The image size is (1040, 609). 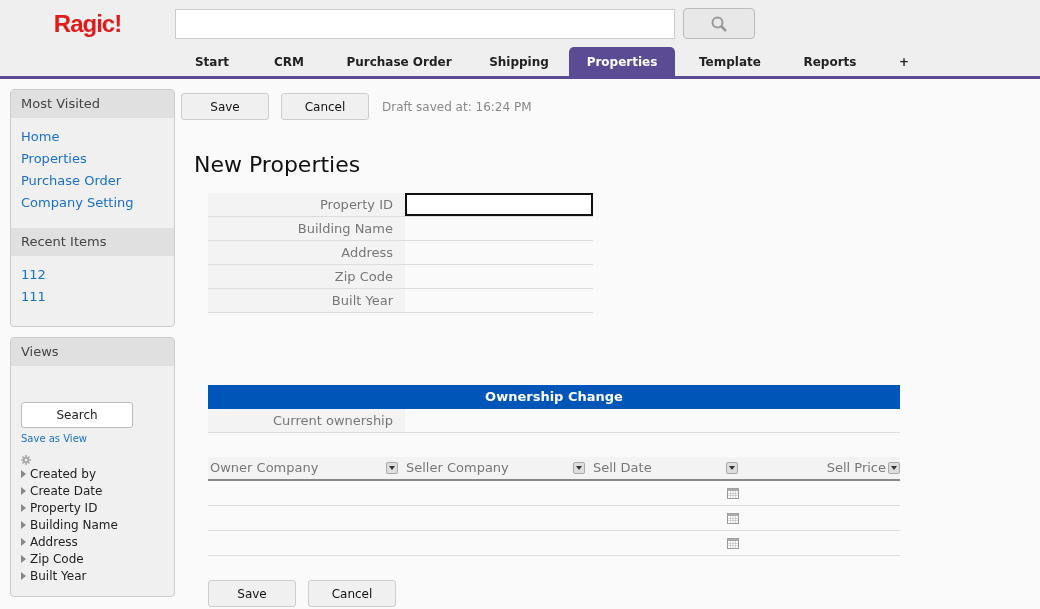 What do you see at coordinates (71, 181) in the screenshot?
I see `sidebar-link: Purchase Order` at bounding box center [71, 181].